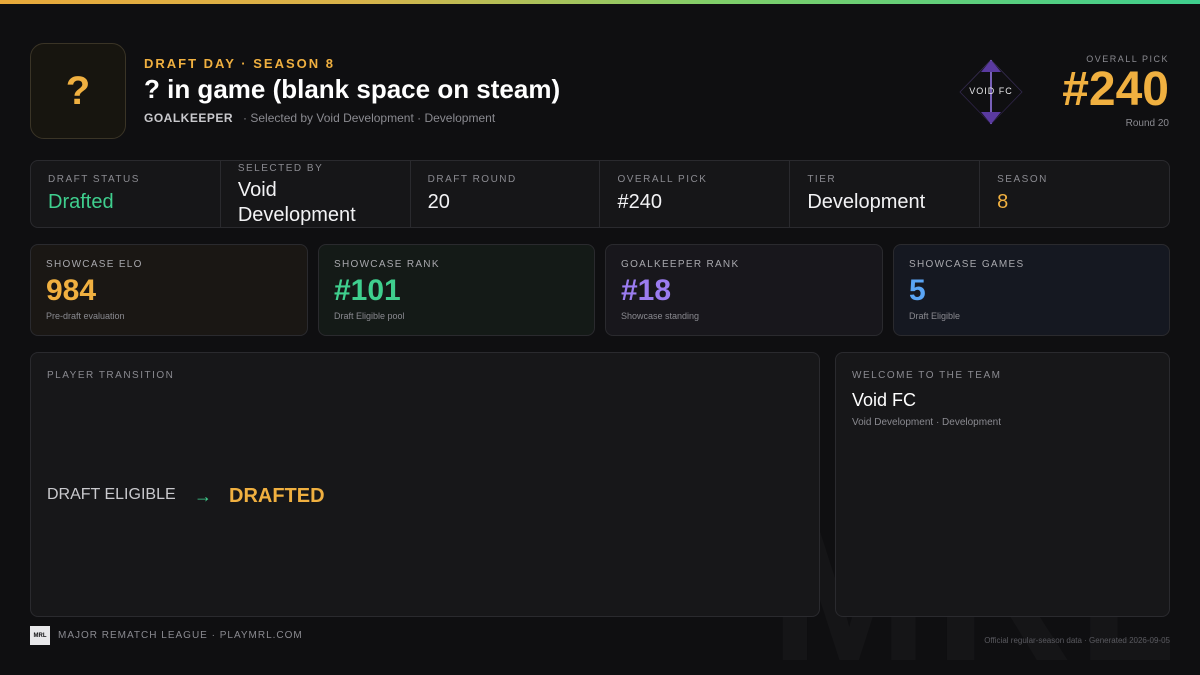  I want to click on goalkeeper-rank-card: GOALKEEPER RANK #18 Showcase standing, so click(744, 290).